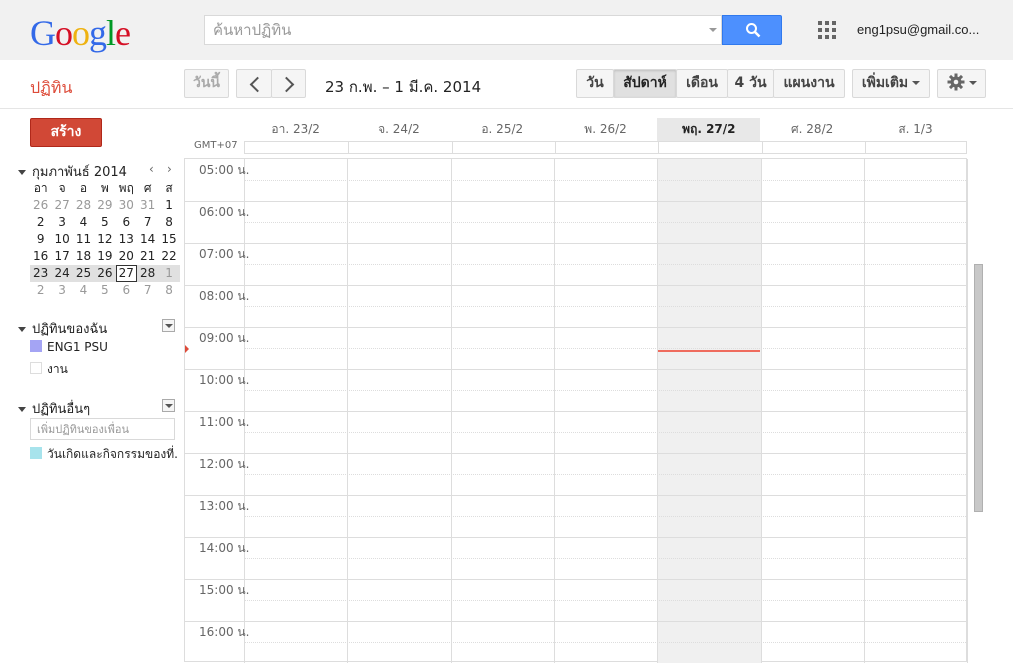 The image size is (1013, 663). I want to click on mini-day: 12, so click(104, 239).